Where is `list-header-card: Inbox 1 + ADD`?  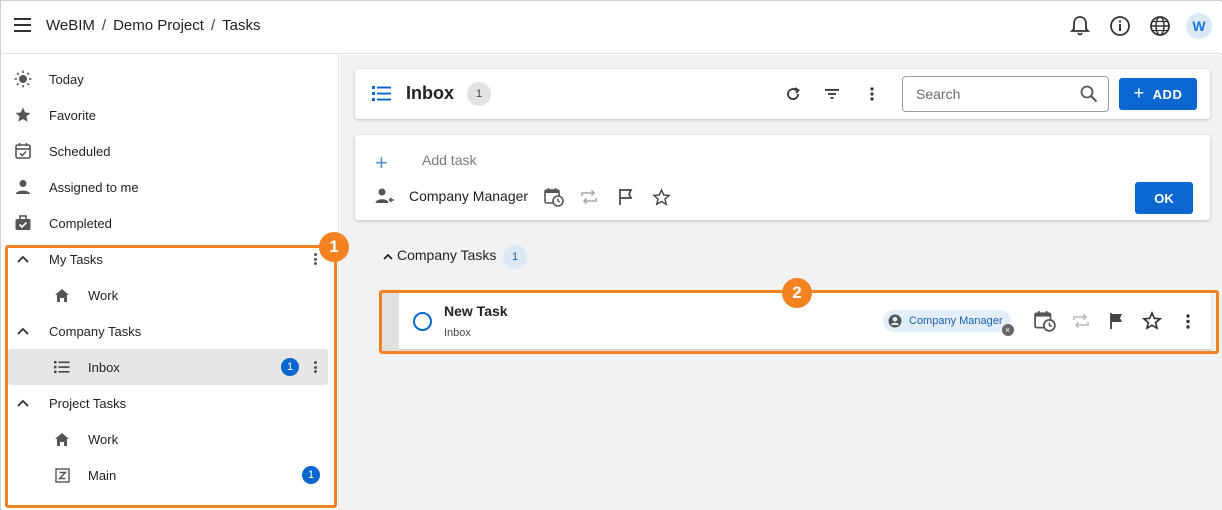
list-header-card: Inbox 1 + ADD is located at coordinates (782, 94).